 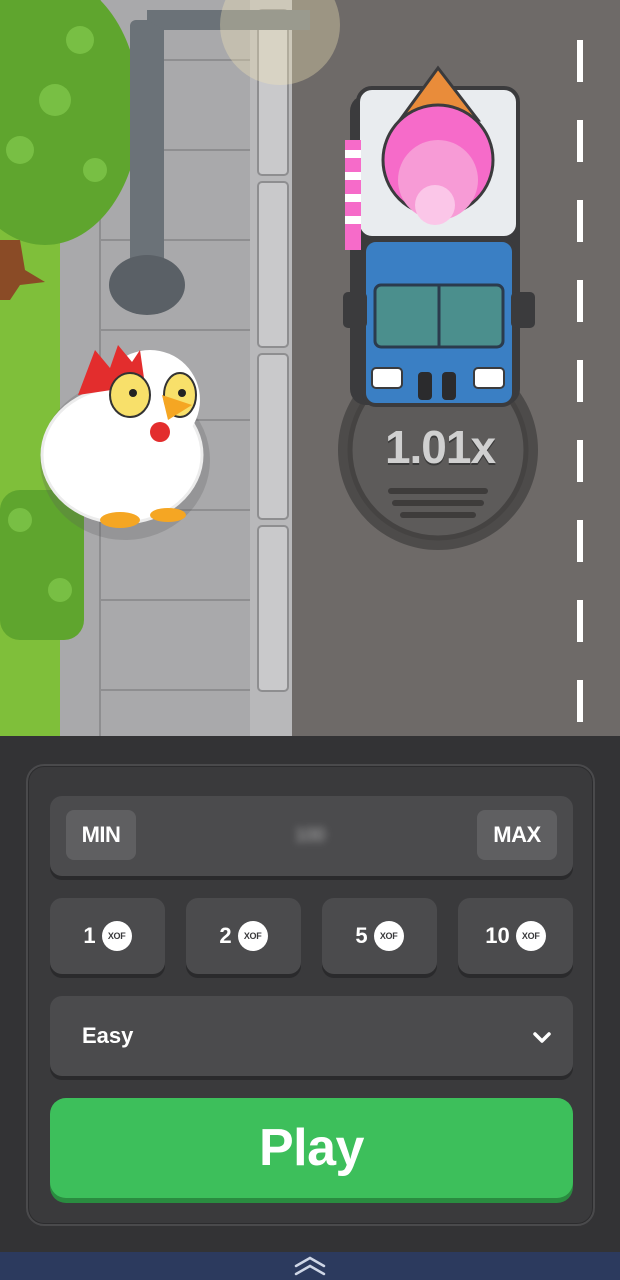 I want to click on bet-amount-row: MIN 100 MAX, so click(x=311, y=836).